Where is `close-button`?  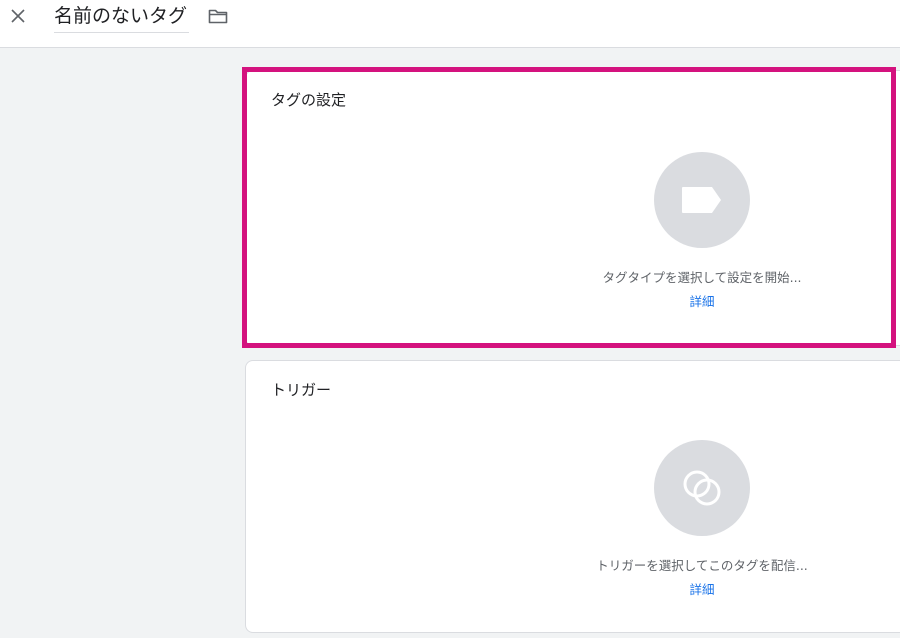
close-button is located at coordinates (18, 16).